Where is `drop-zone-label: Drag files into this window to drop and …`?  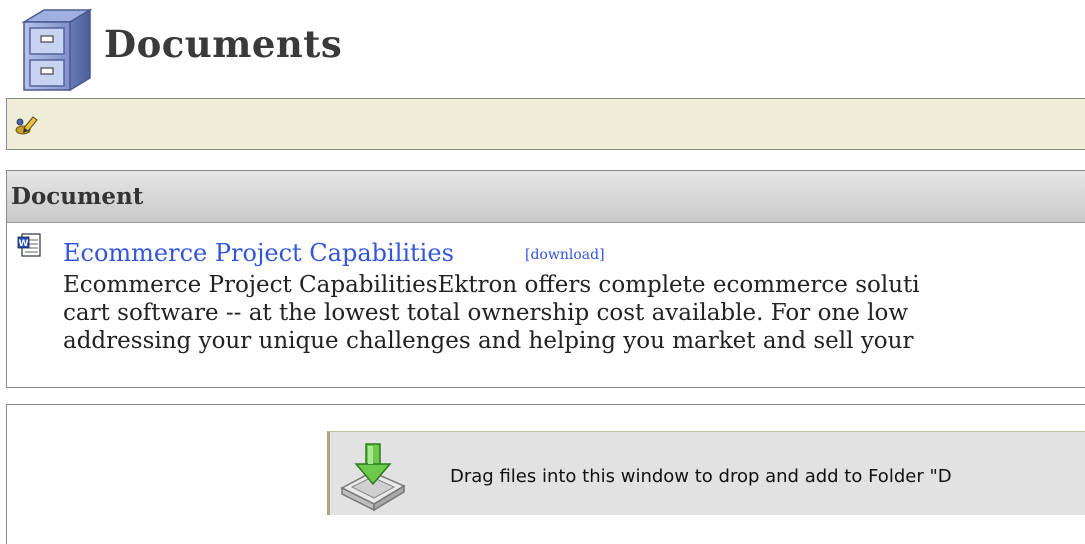
drop-zone-label: Drag files into this window to drop and … is located at coordinates (701, 476).